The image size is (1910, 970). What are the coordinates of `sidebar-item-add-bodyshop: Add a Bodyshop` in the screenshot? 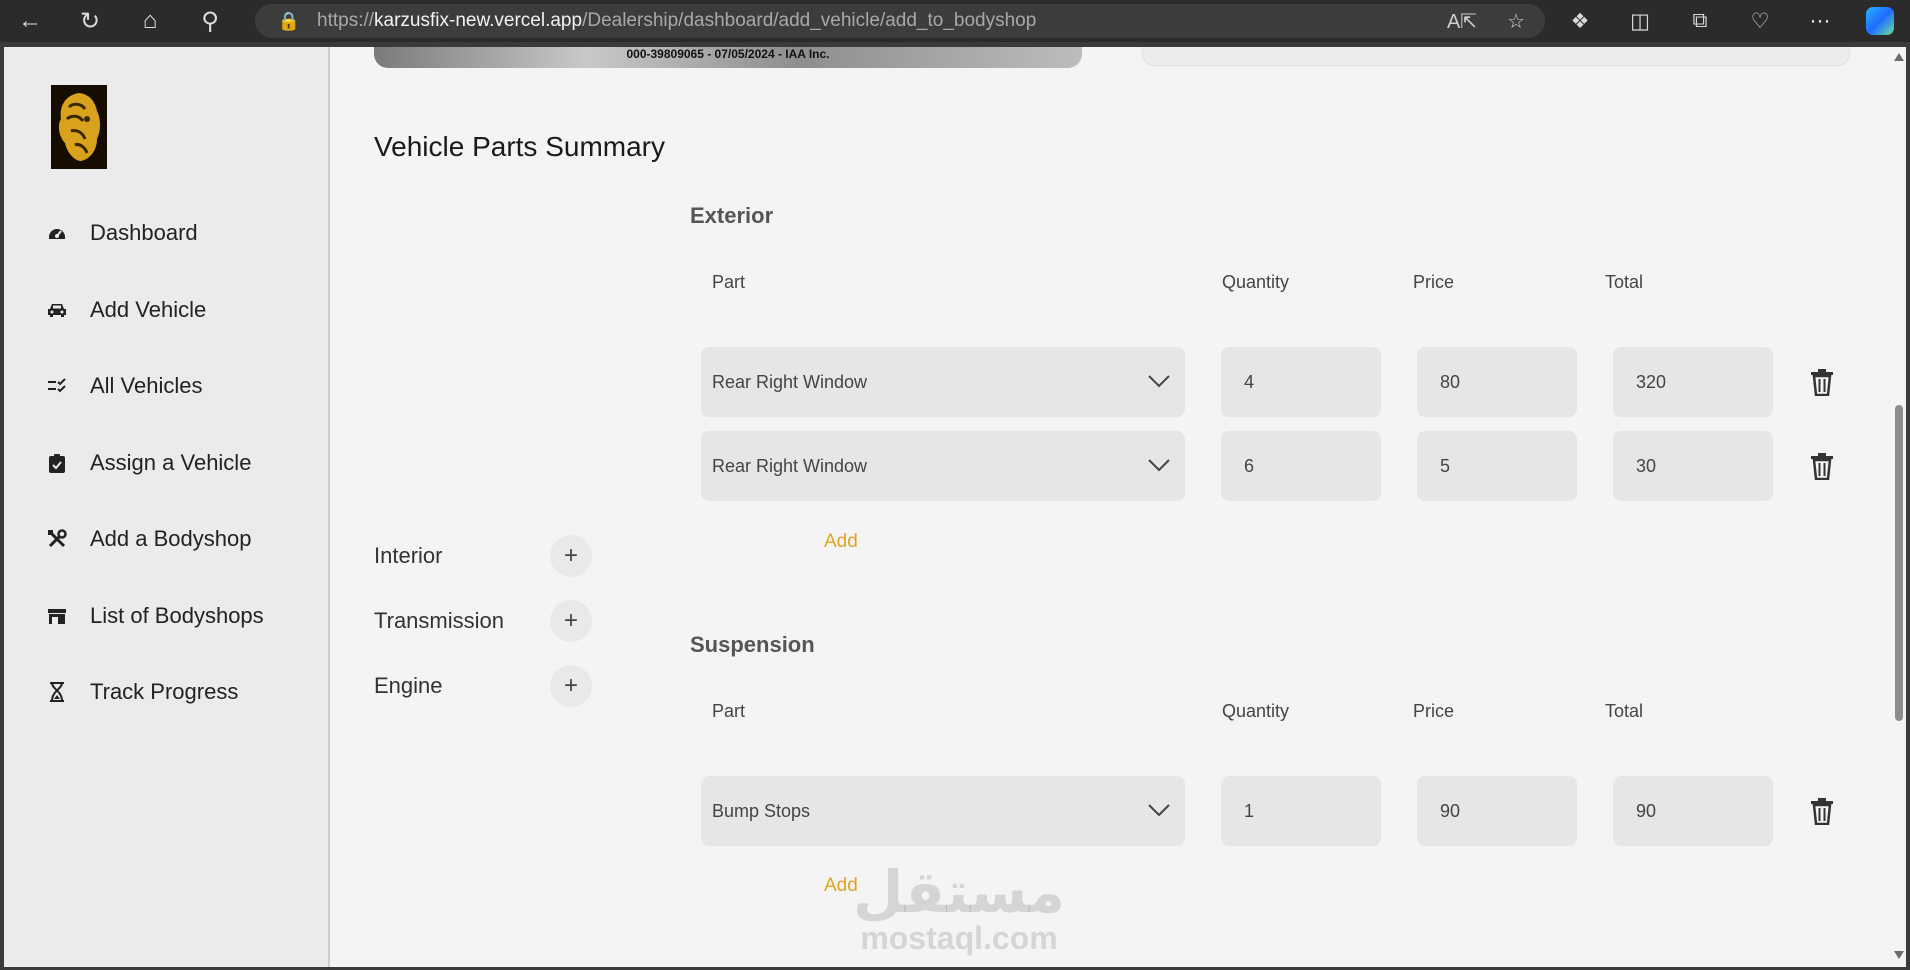 It's located at (166, 539).